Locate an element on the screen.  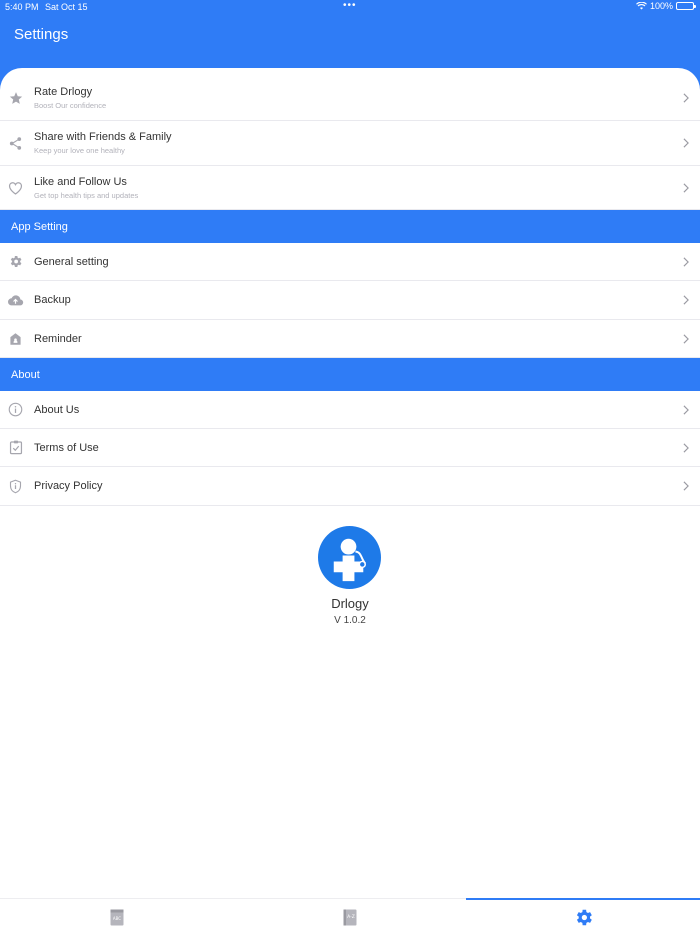
tab-active-indicator is located at coordinates (583, 899).